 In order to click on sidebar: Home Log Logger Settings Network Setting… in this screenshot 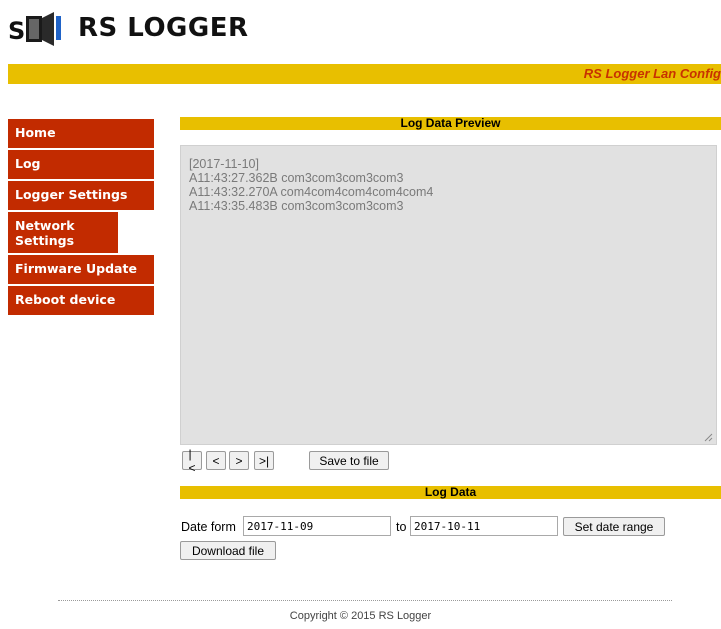, I will do `click(81, 218)`.